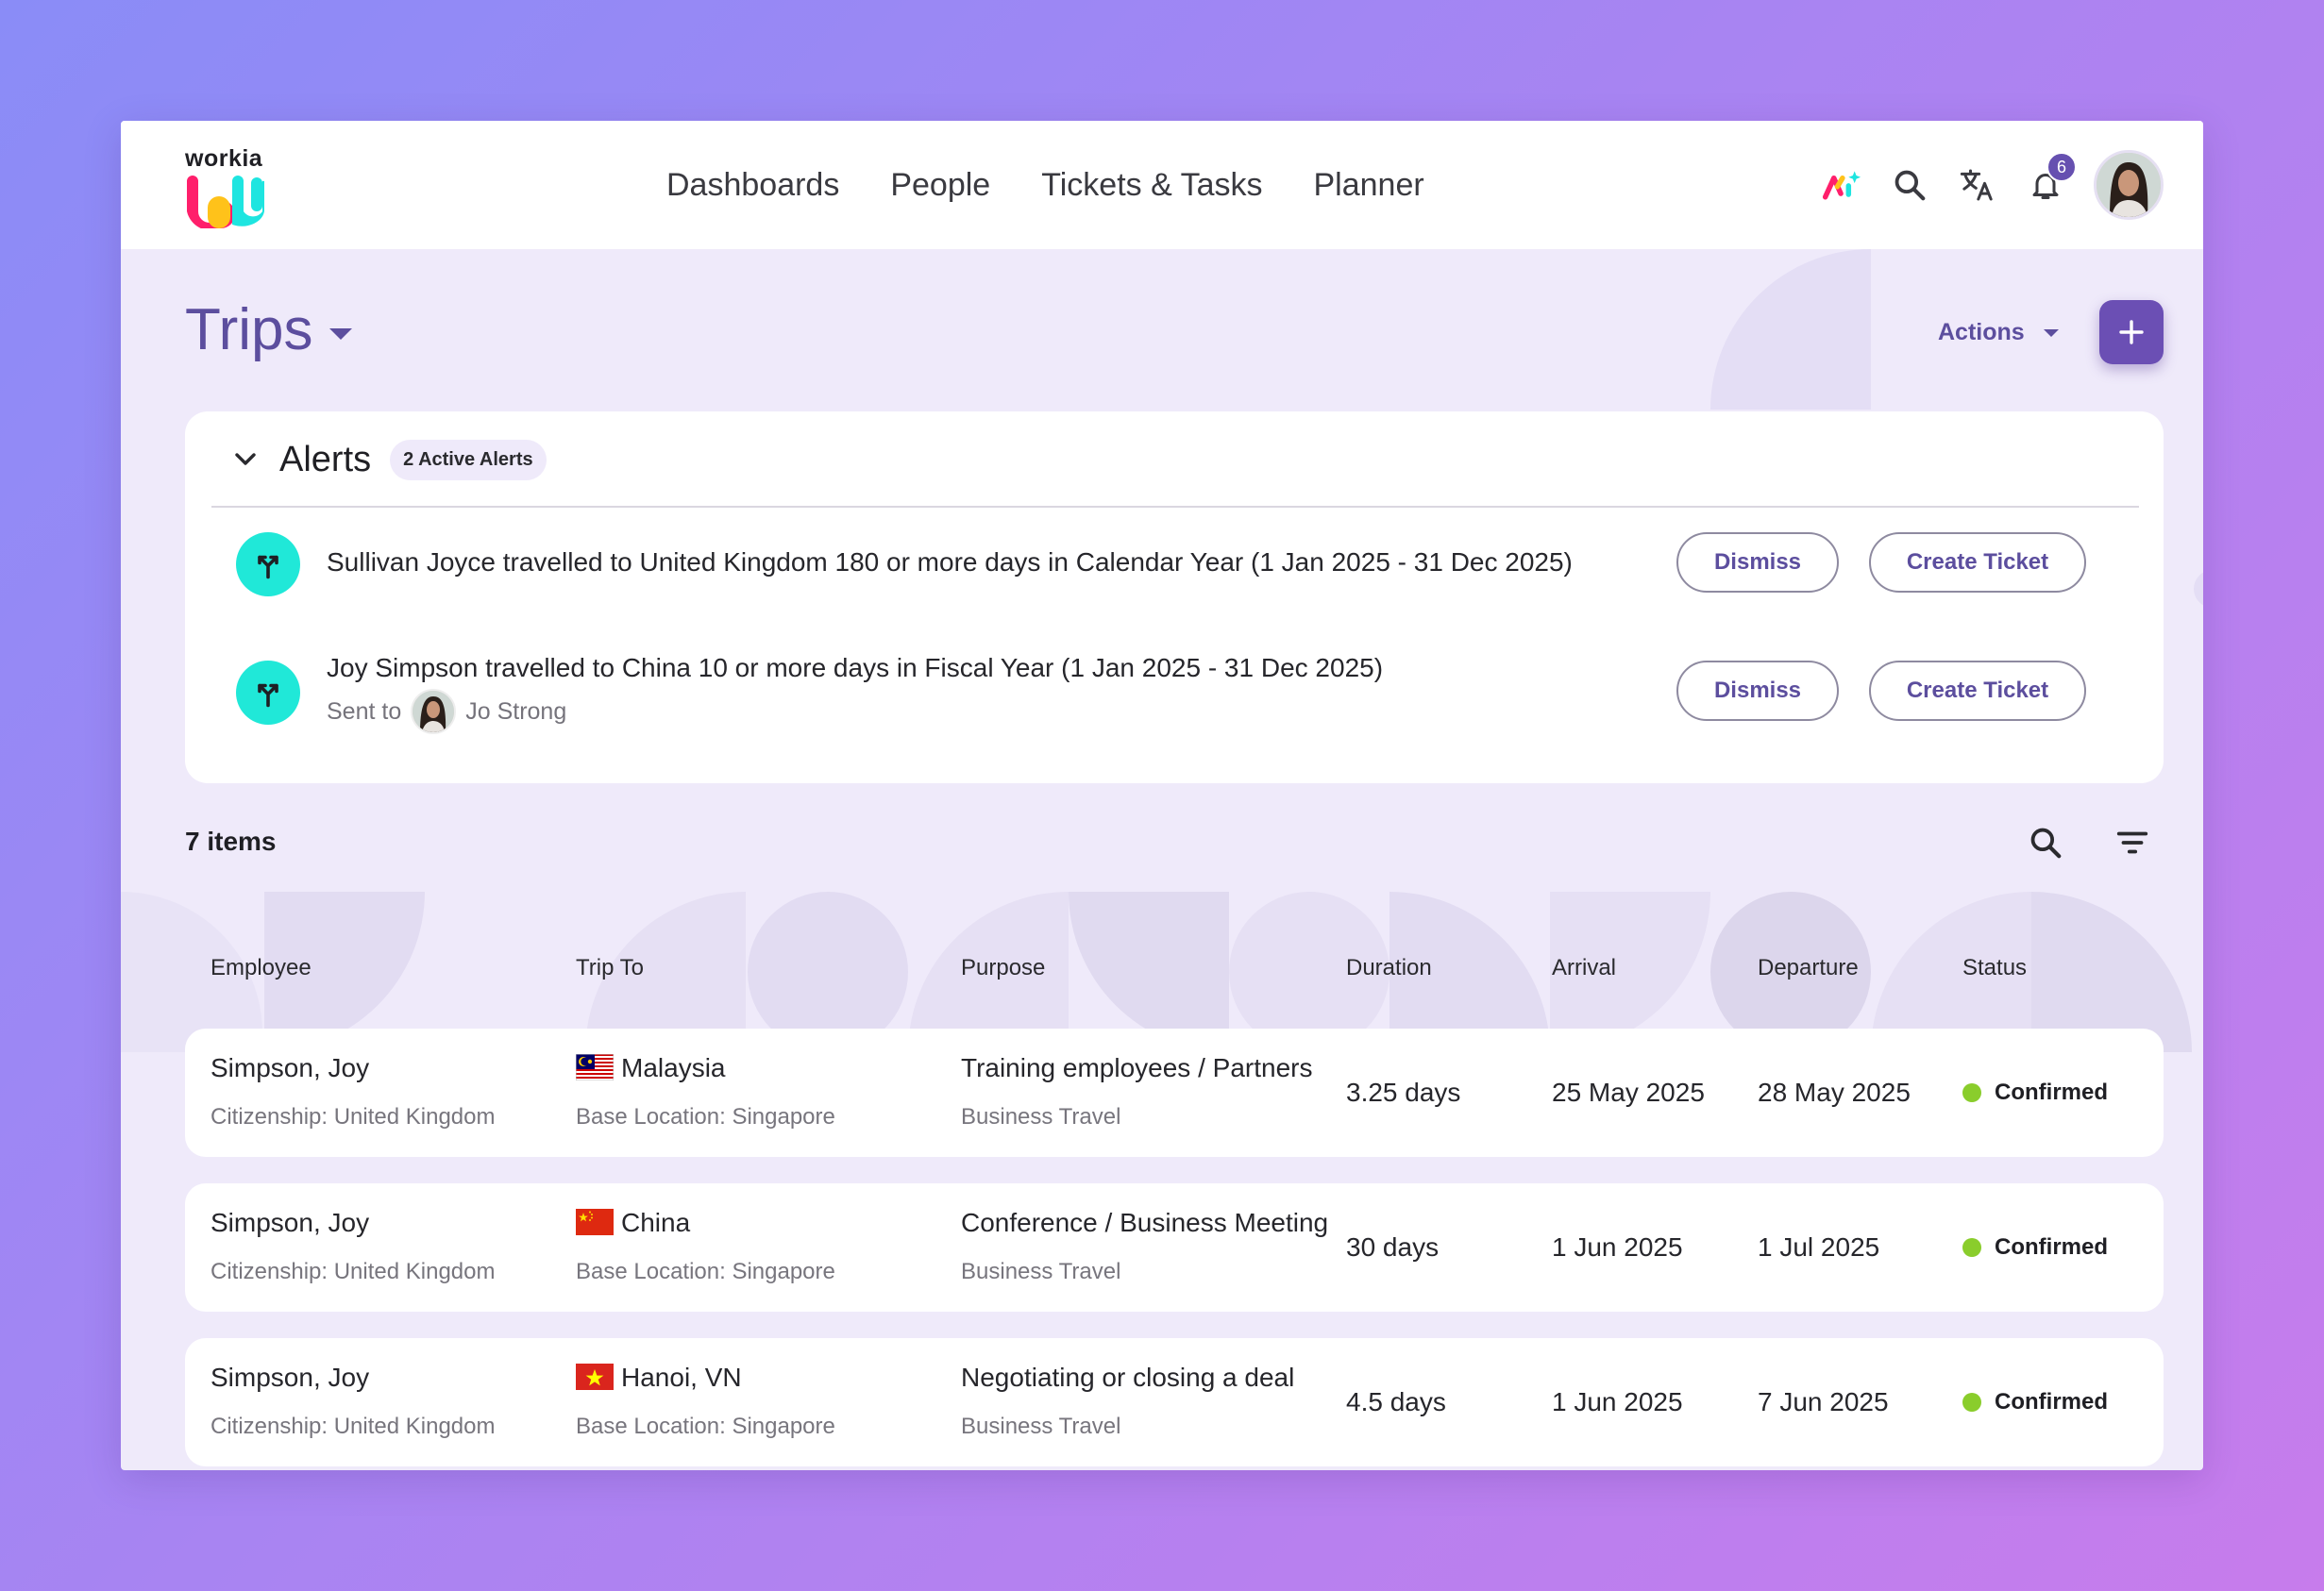 The image size is (2324, 1591). What do you see at coordinates (595, 1376) in the screenshot?
I see `vietnam-flag-icon` at bounding box center [595, 1376].